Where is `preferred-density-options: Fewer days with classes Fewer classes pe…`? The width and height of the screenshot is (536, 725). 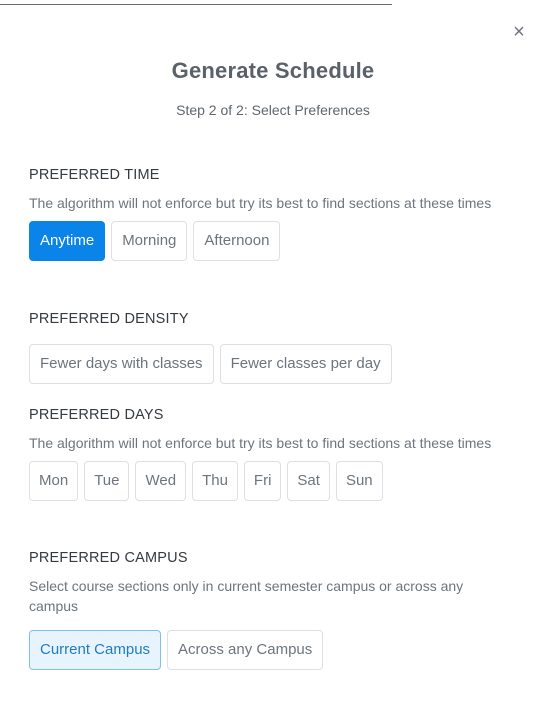 preferred-density-options: Fewer days with classes Fewer classes pe… is located at coordinates (269, 364).